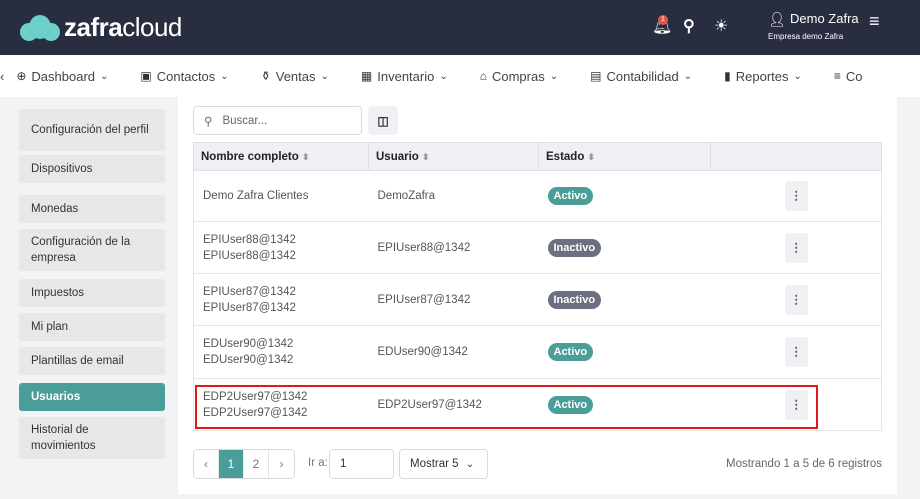 The width and height of the screenshot is (920, 499). Describe the element at coordinates (281, 156) in the screenshot. I see `column-header-name: Nombre completo ⬍` at that location.